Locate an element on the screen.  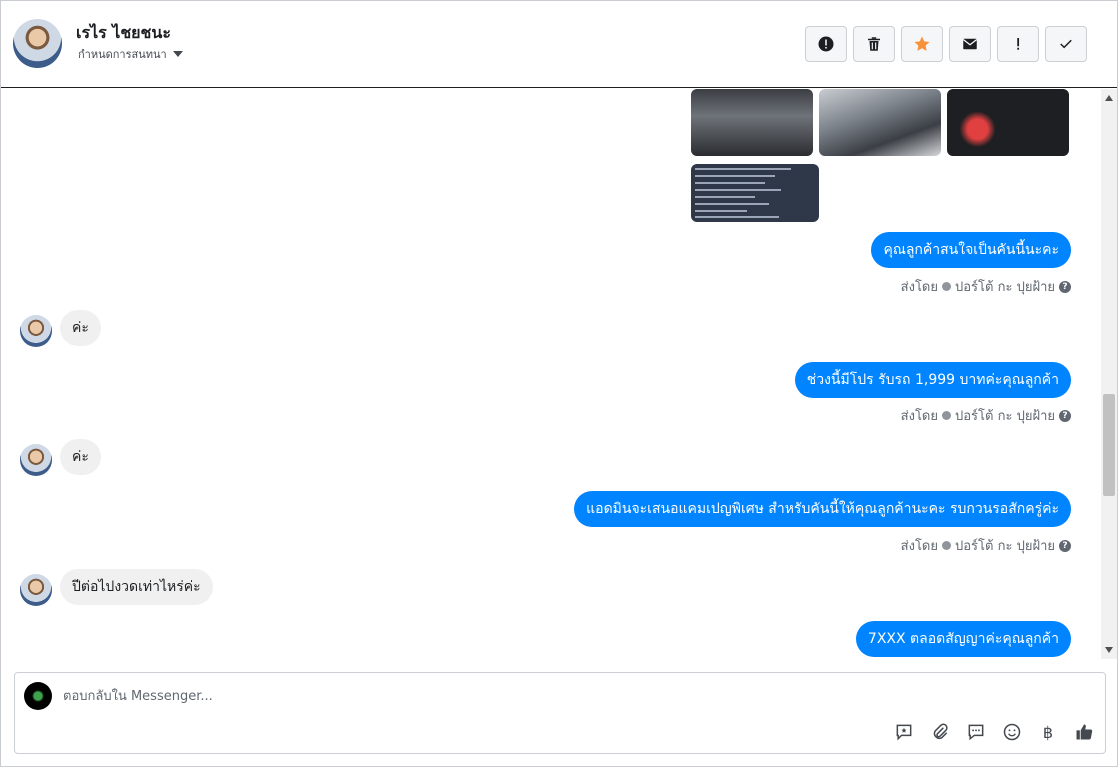
composer-toolbar: ฿ is located at coordinates (994, 732).